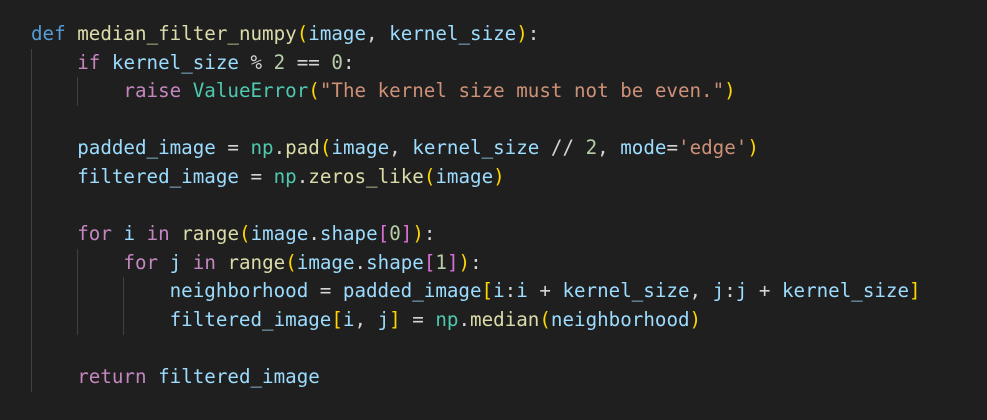  I want to click on code-token: %, so click(256, 62).